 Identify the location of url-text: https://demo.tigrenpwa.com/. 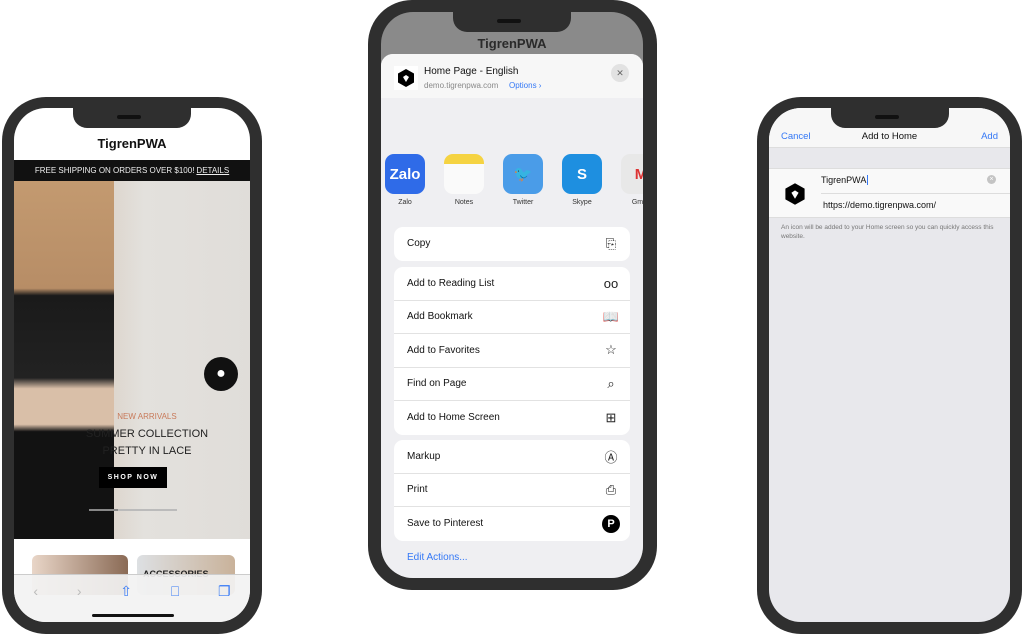
(880, 205).